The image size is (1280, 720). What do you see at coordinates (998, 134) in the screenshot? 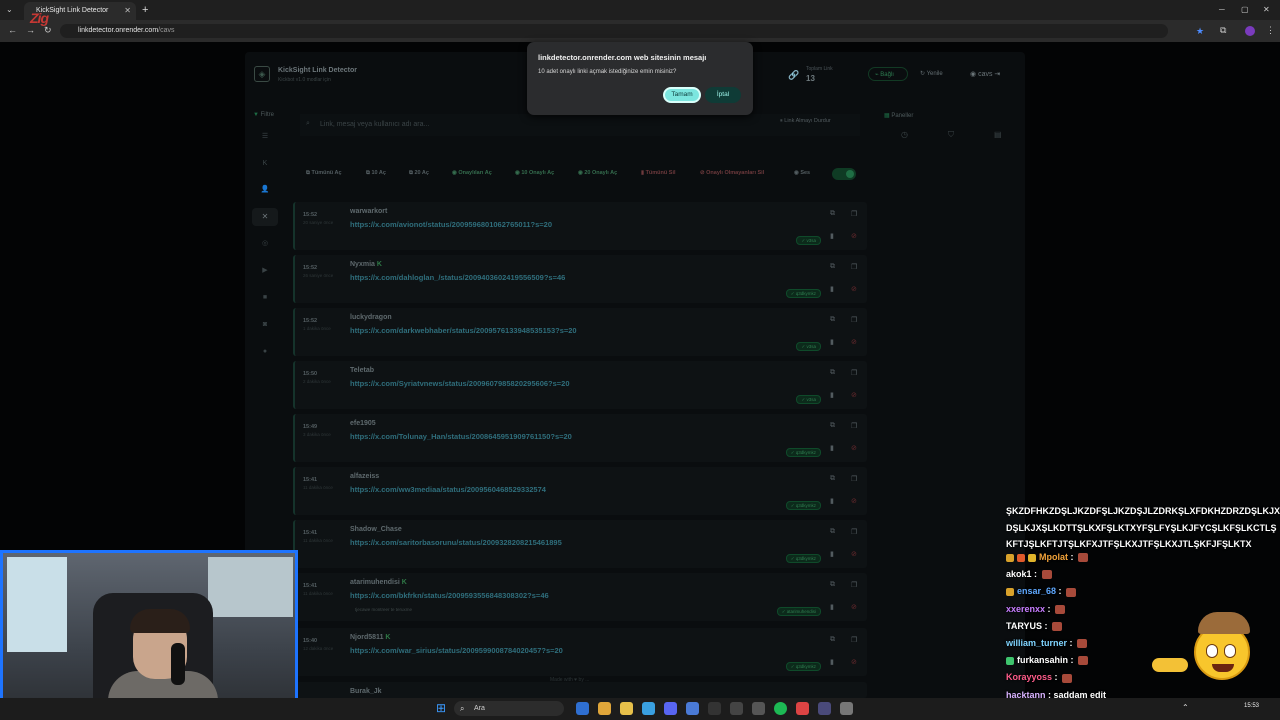
I see `panel-list-icon: ▤` at bounding box center [998, 134].